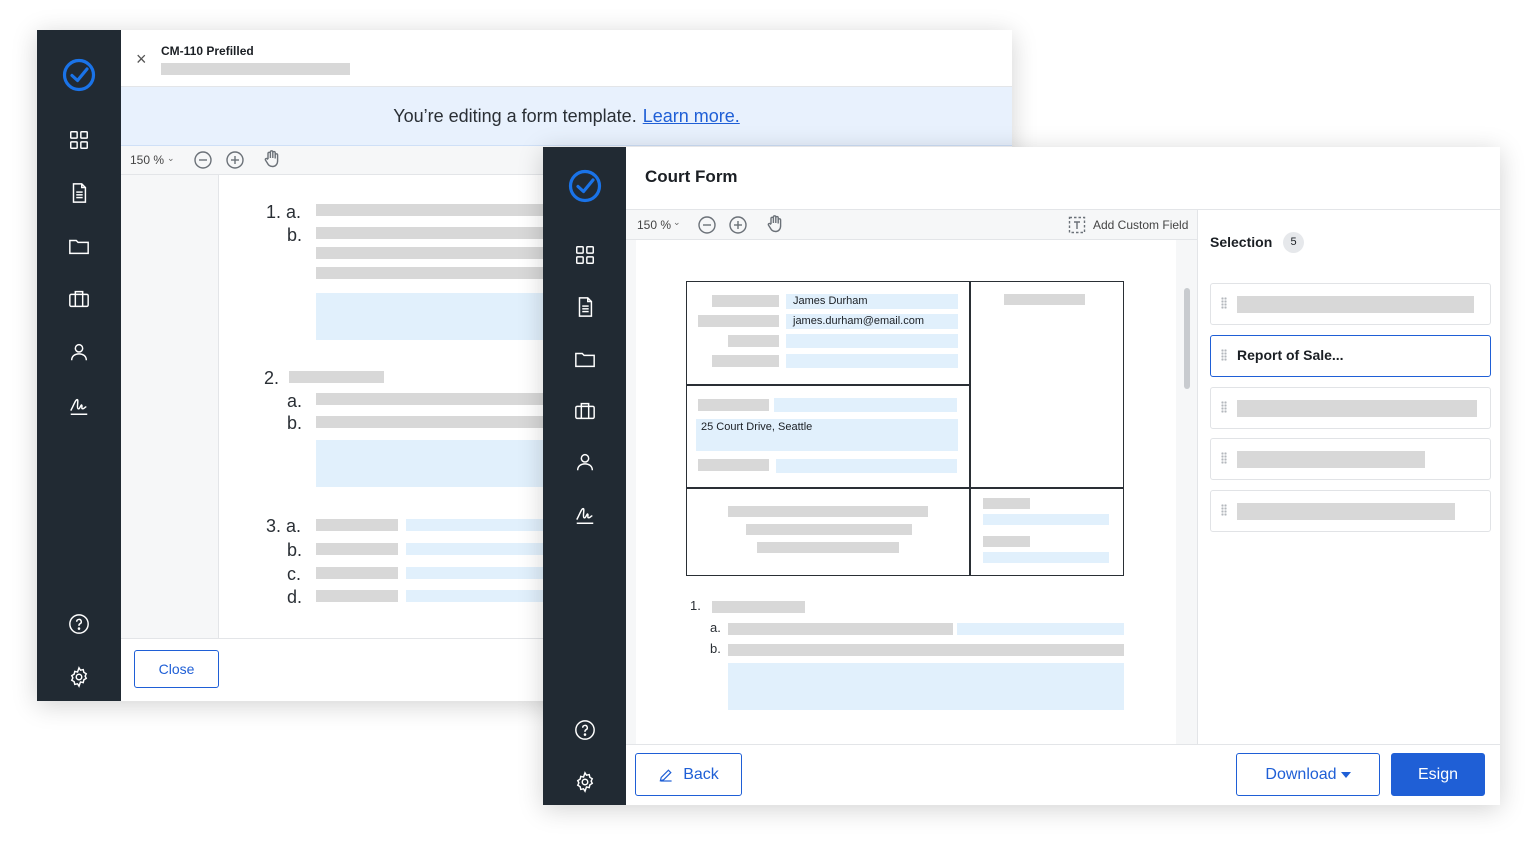  What do you see at coordinates (1345, 774) in the screenshot?
I see `caret-down-icon` at bounding box center [1345, 774].